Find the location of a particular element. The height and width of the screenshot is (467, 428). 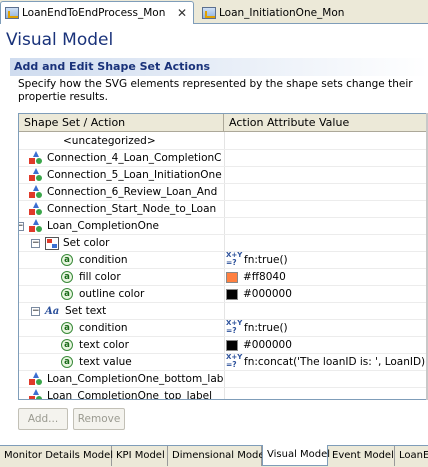

table-row: <uncategorized> is located at coordinates (223, 141).